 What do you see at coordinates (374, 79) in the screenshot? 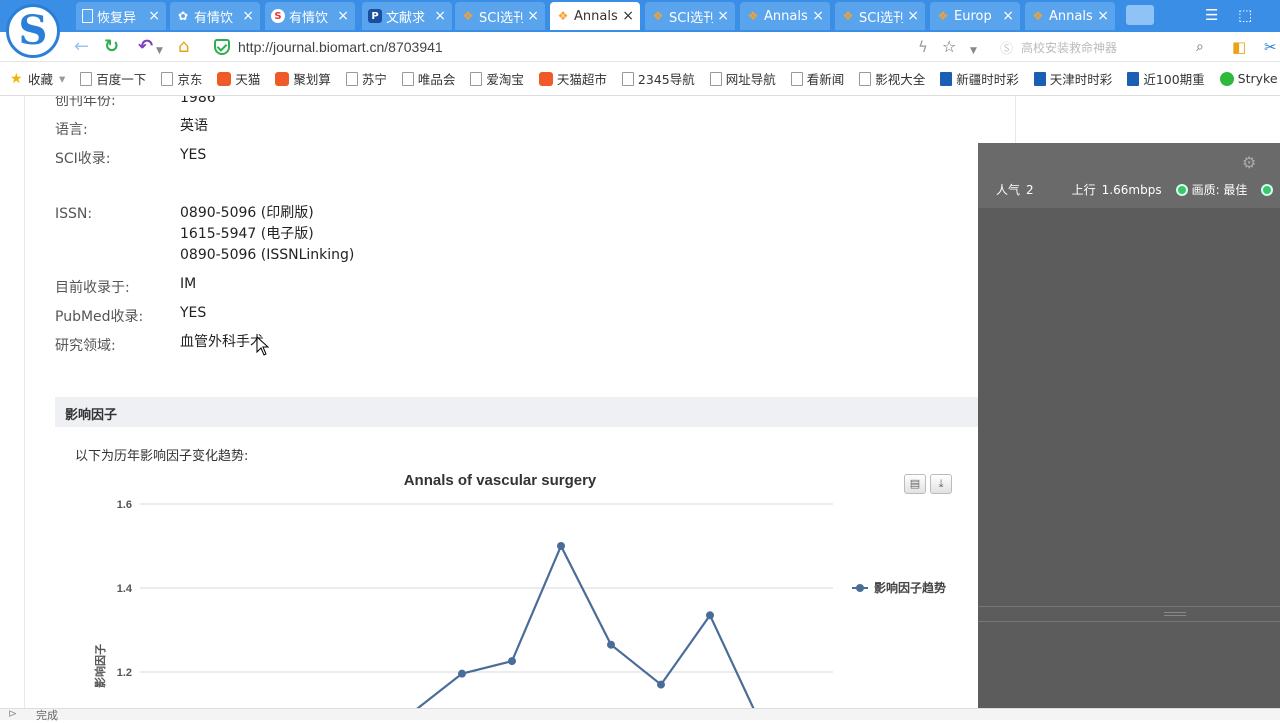
I see `bookmark-label: 苏宁` at bounding box center [374, 79].